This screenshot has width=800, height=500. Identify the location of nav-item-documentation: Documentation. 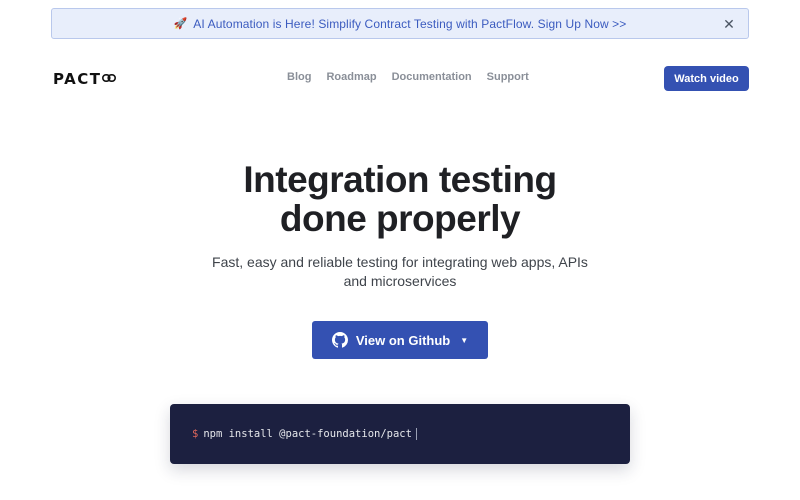
(432, 77).